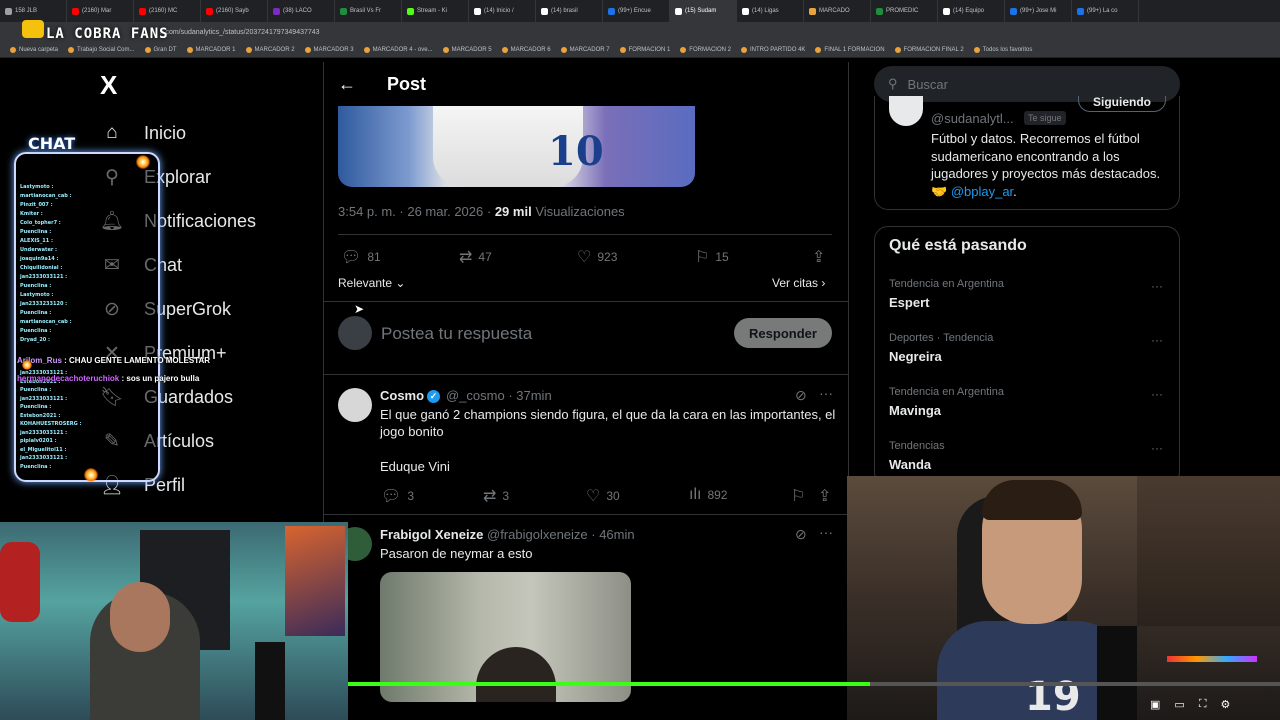 This screenshot has height=720, width=1280. I want to click on nav-item-inicio: ⌂ Inicio, so click(143, 133).